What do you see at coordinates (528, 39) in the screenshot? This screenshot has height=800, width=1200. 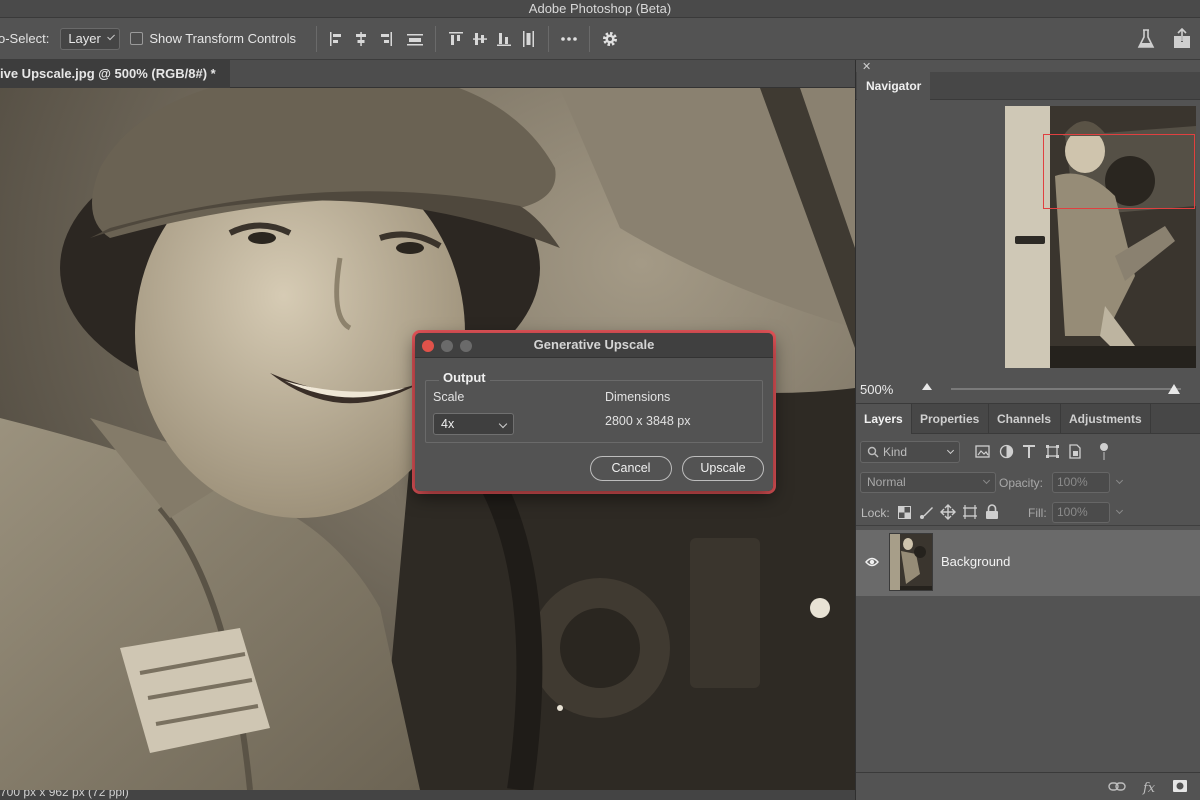 I see `distribute-vertical-icon` at bounding box center [528, 39].